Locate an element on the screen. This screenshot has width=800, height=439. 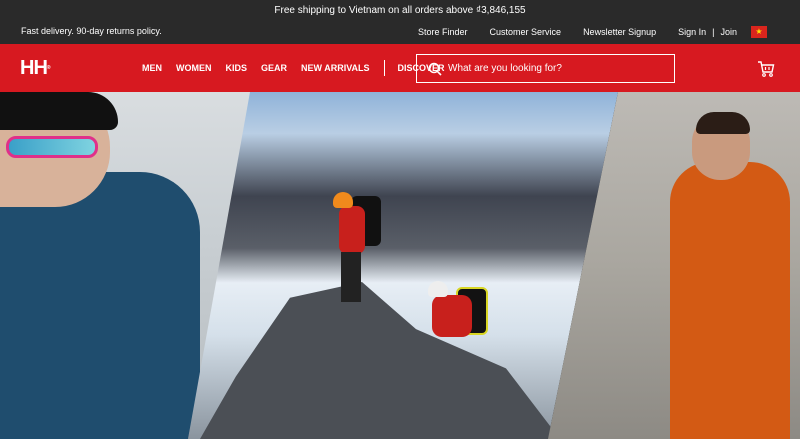
store-finder-link: Store Finder is located at coordinates (443, 32).